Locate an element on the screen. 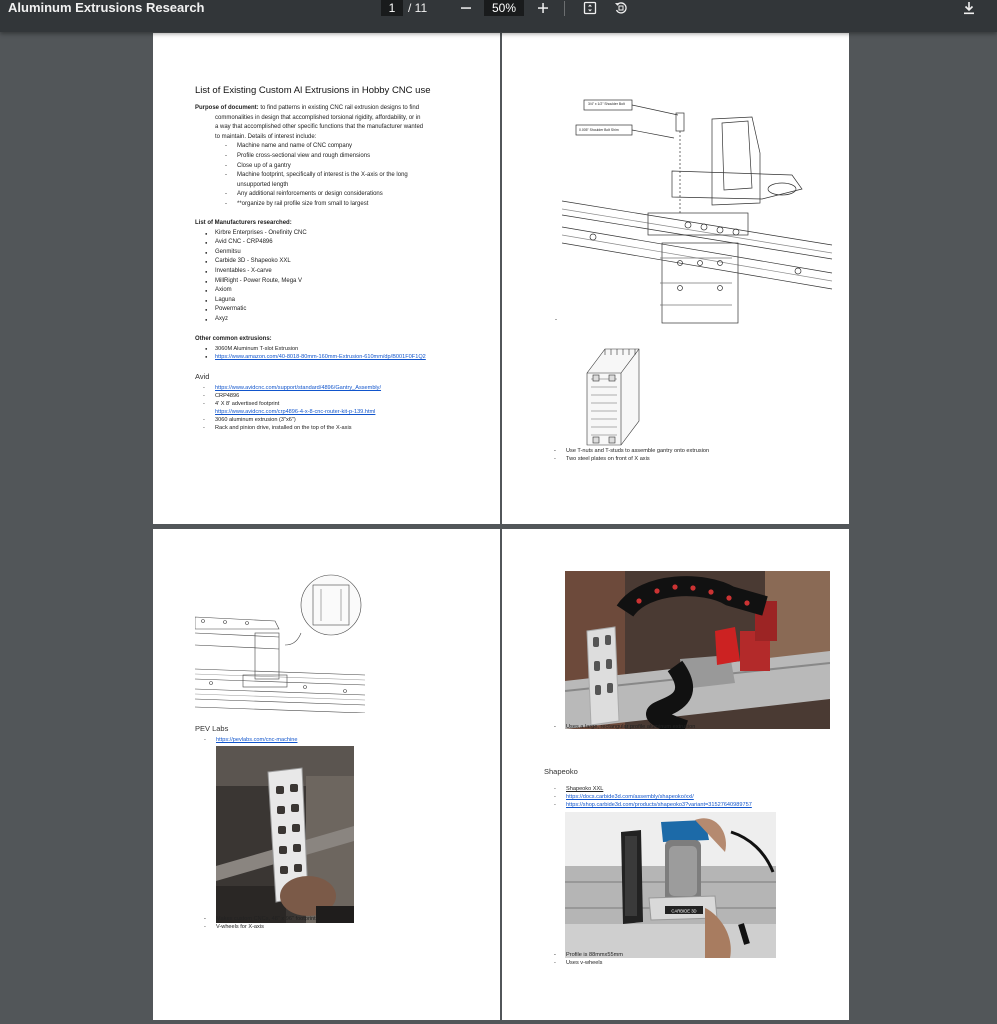 The width and height of the screenshot is (997, 1024). page-total: / 11 is located at coordinates (418, 8).